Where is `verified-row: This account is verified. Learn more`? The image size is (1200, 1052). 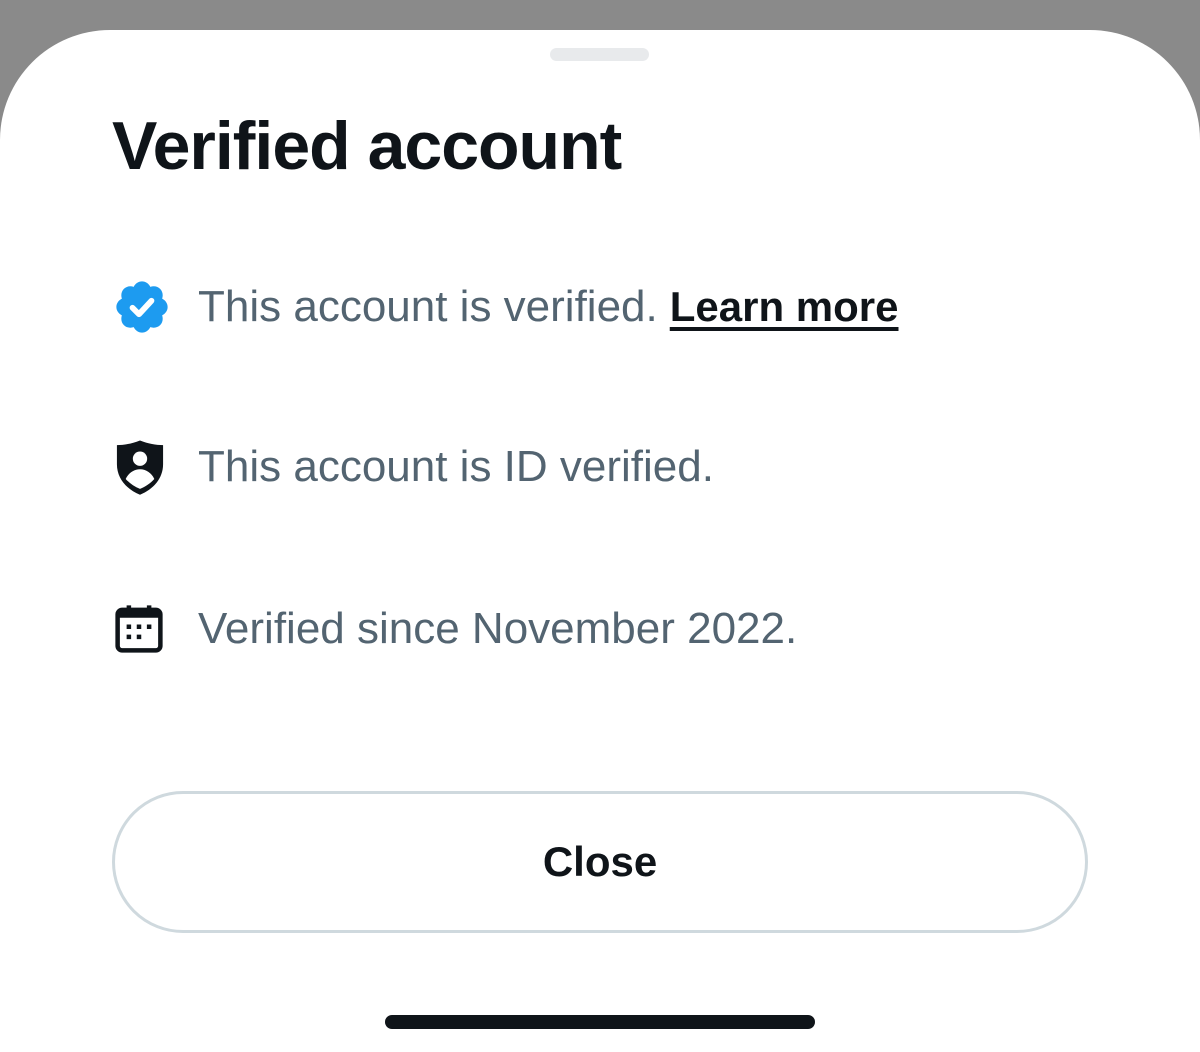 verified-row: This account is verified. Learn more is located at coordinates (505, 307).